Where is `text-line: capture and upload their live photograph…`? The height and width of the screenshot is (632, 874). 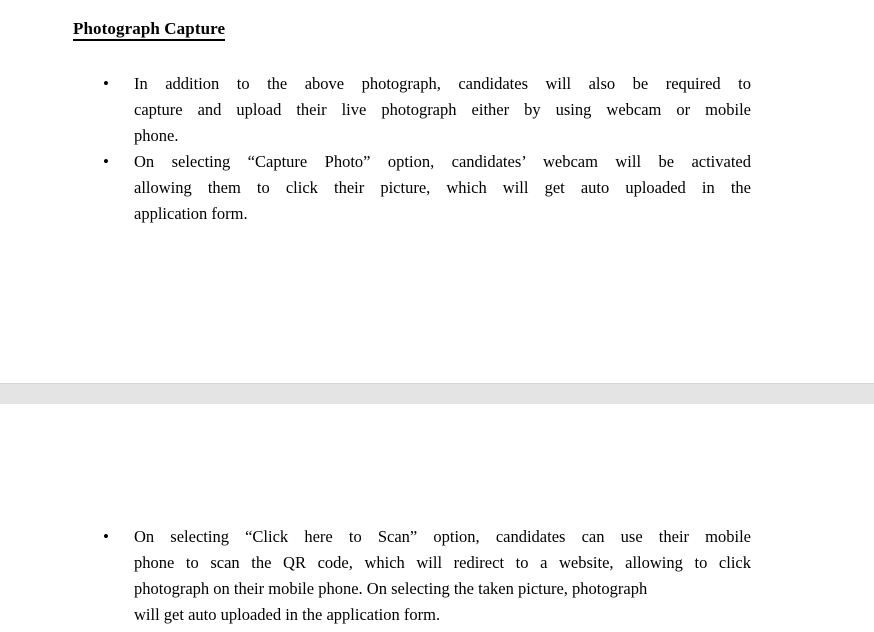 text-line: capture and upload their live photograph… is located at coordinates (442, 109).